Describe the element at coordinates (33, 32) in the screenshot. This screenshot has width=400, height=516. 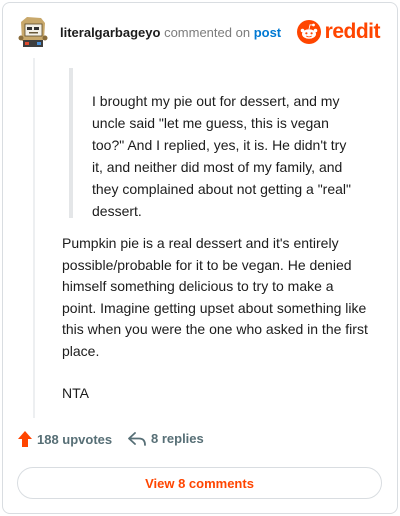
I see `user-avatar` at that location.